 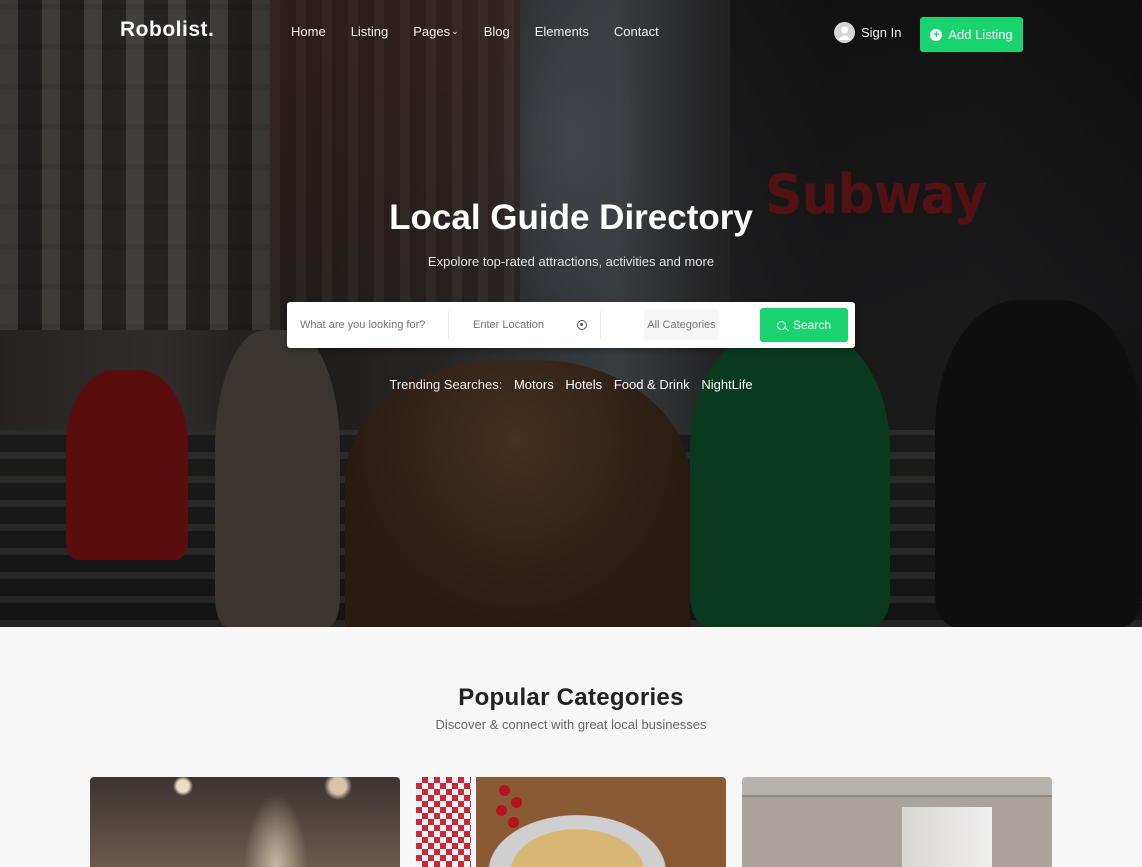 I want to click on nav-item-label: Pages, so click(x=432, y=31).